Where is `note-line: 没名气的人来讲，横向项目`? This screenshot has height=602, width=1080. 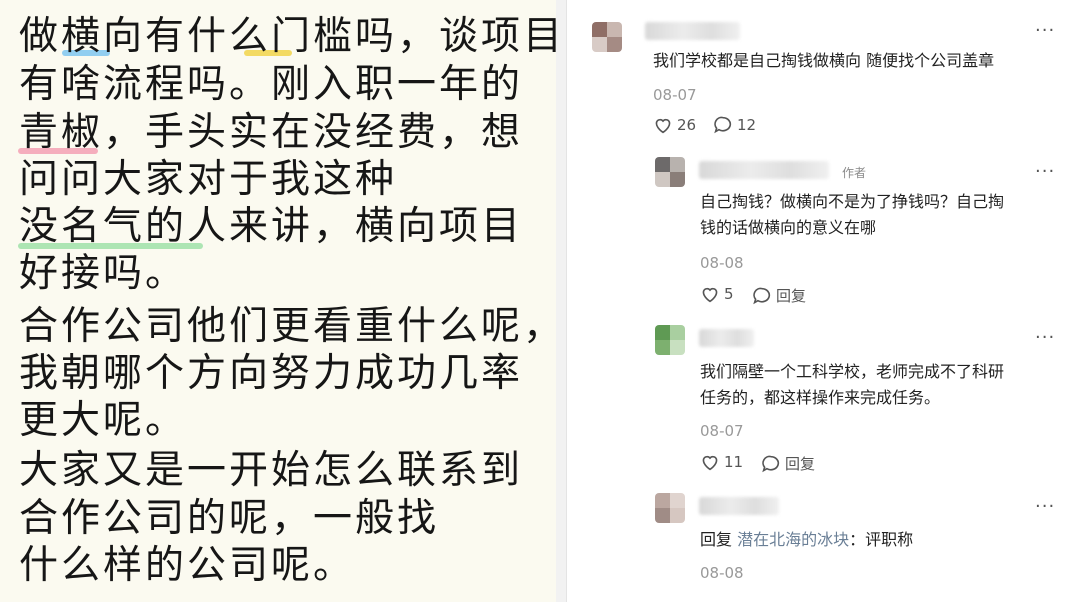 note-line: 没名气的人来讲，横向项目 is located at coordinates (271, 226).